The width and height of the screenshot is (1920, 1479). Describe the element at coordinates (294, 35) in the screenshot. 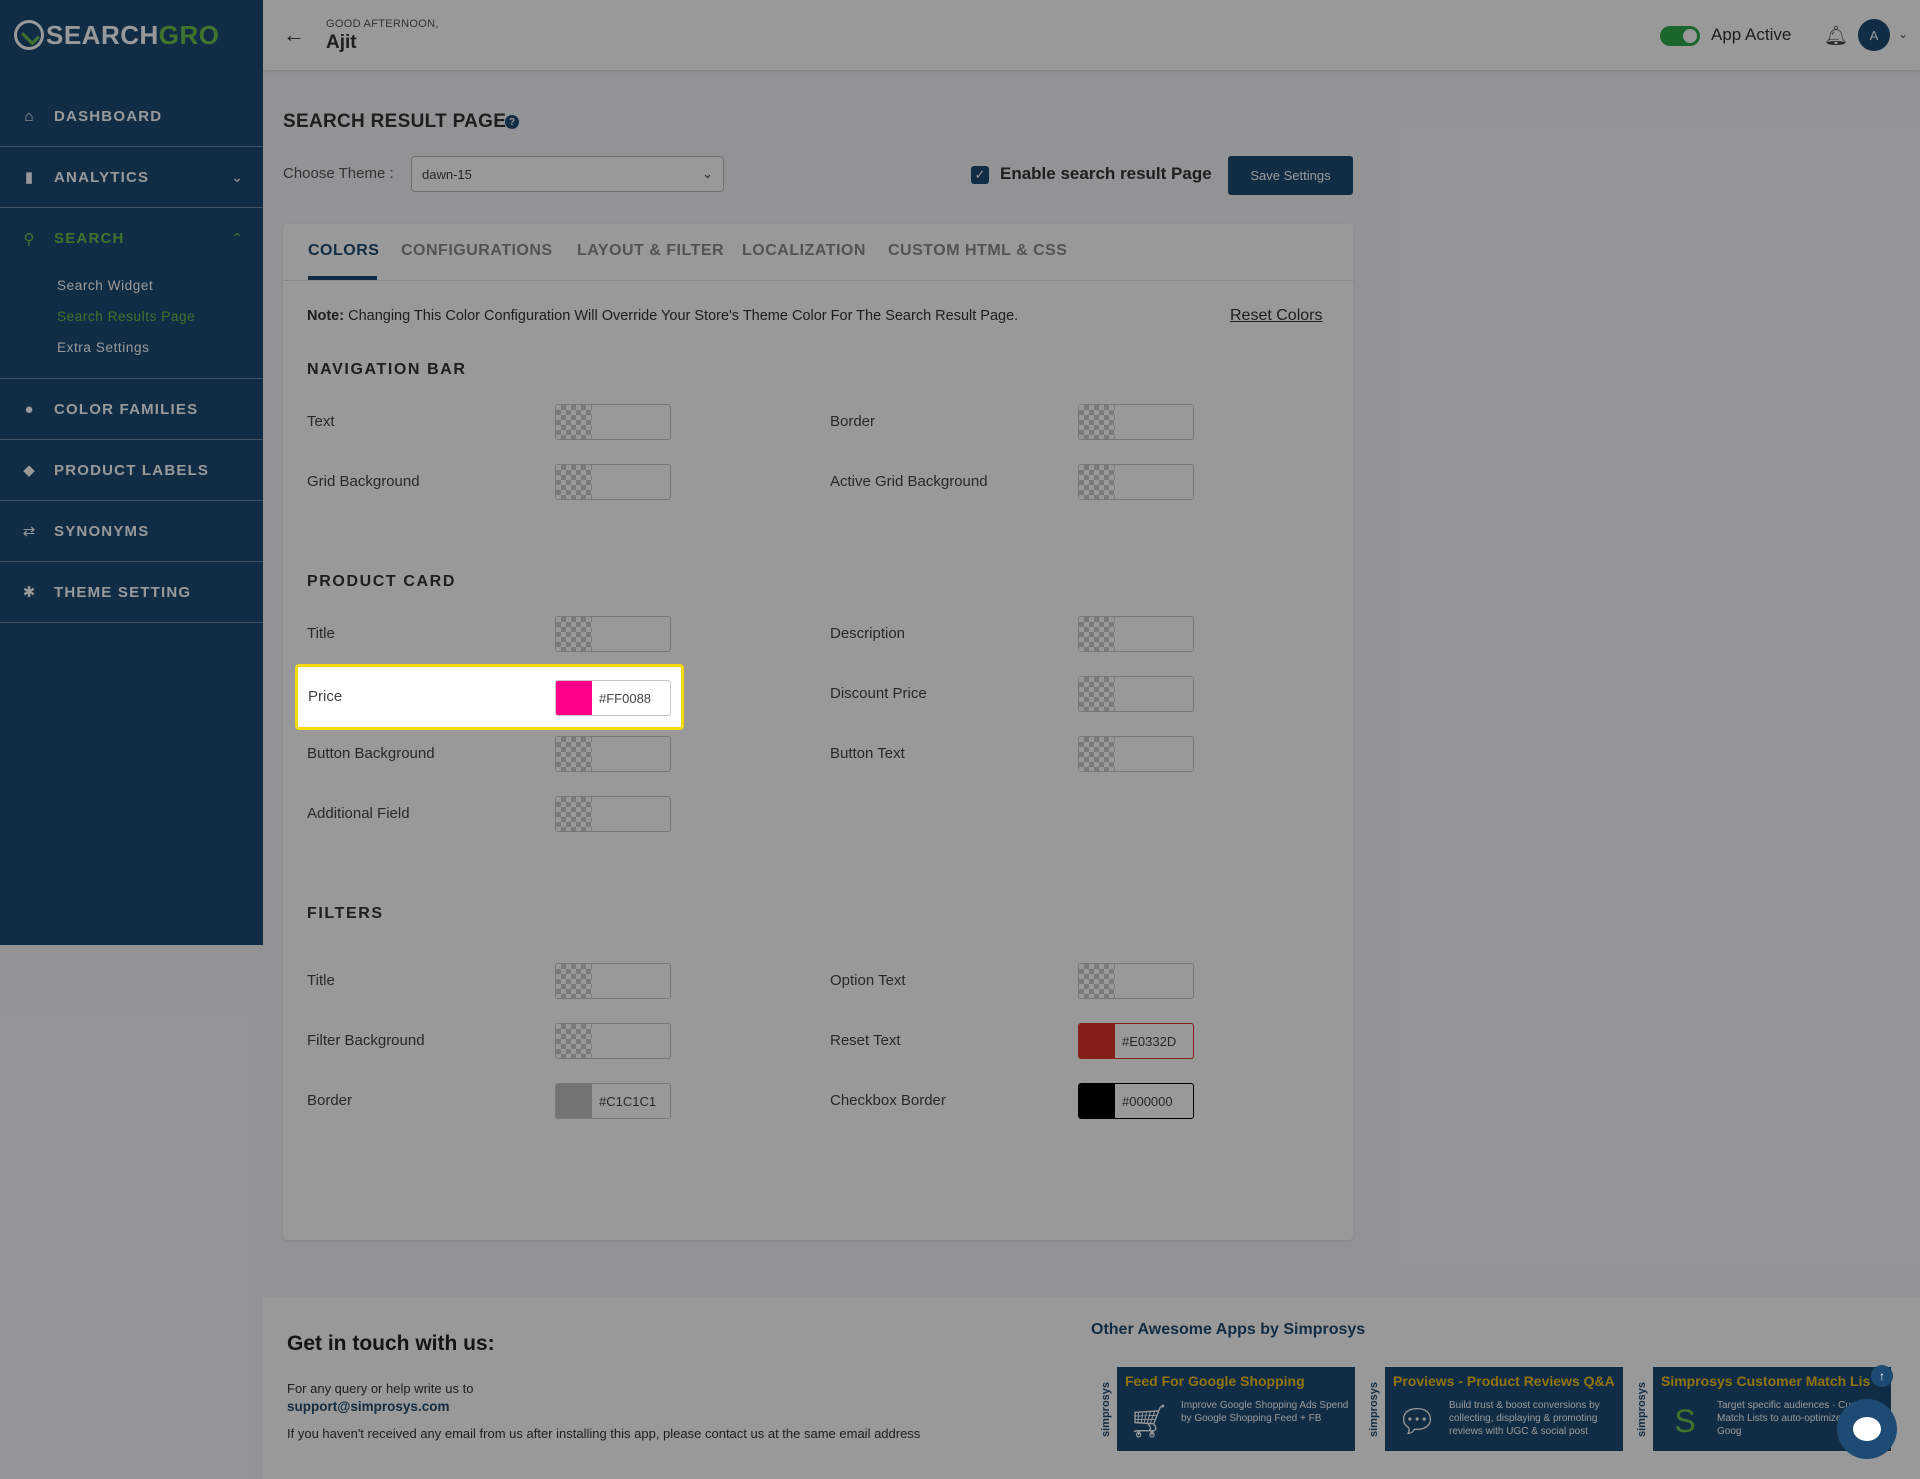

I see `back-arrow-icon: ←` at that location.